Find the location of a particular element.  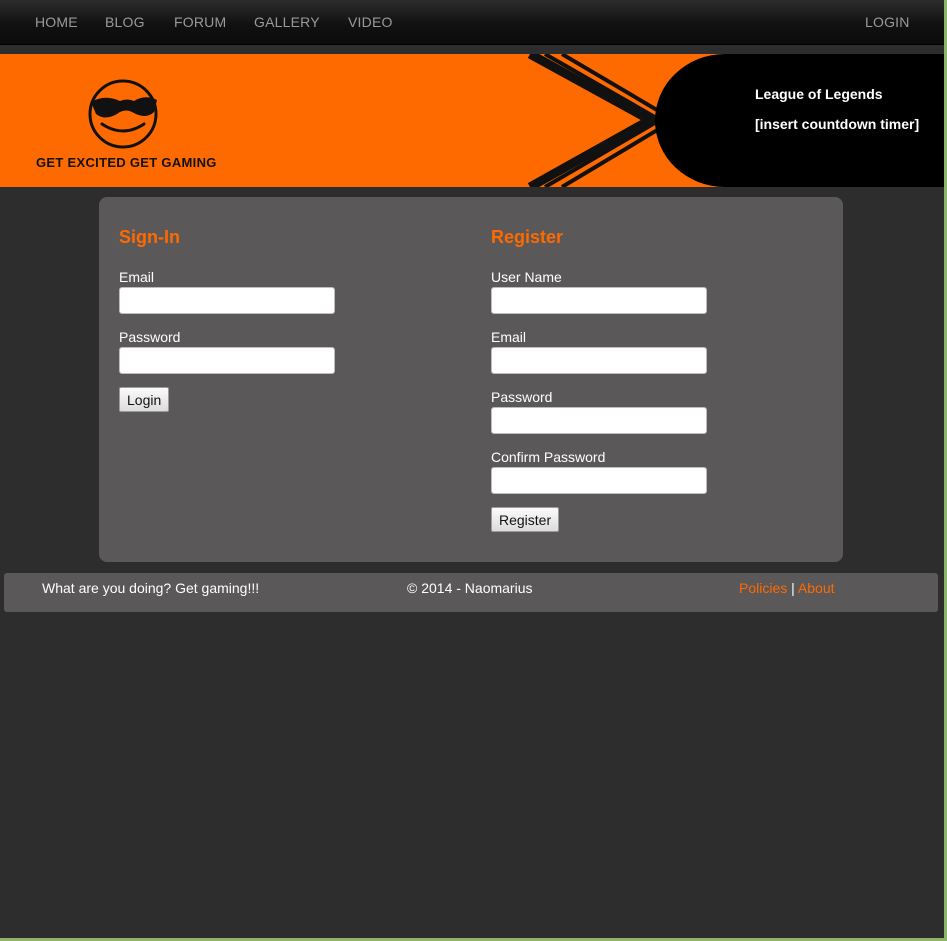

login-button: Login is located at coordinates (144, 399).